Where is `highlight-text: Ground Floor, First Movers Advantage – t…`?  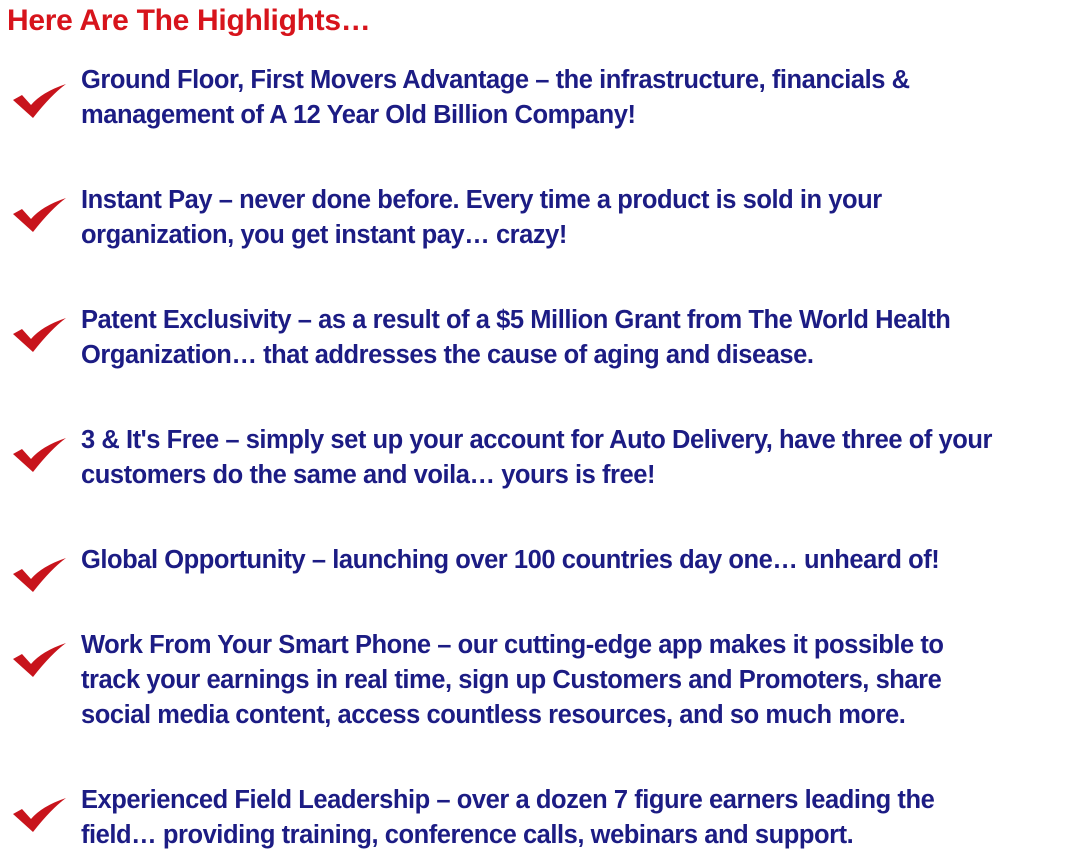
highlight-text: Ground Floor, First Movers Advantage – t… is located at coordinates (576, 98).